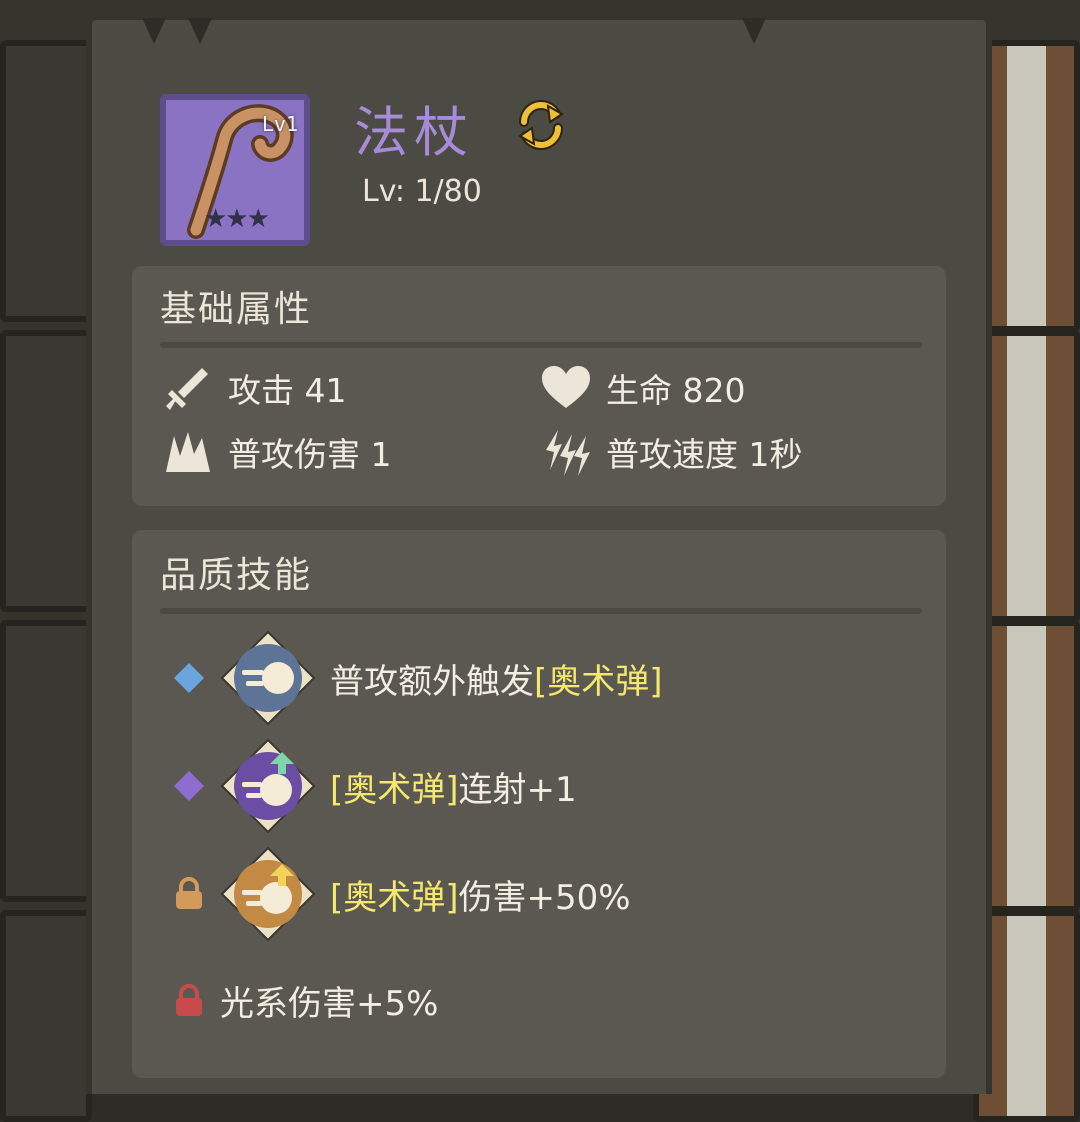  Describe the element at coordinates (453, 789) in the screenshot. I see `skill-text: [奥术弹]连射+1` at that location.